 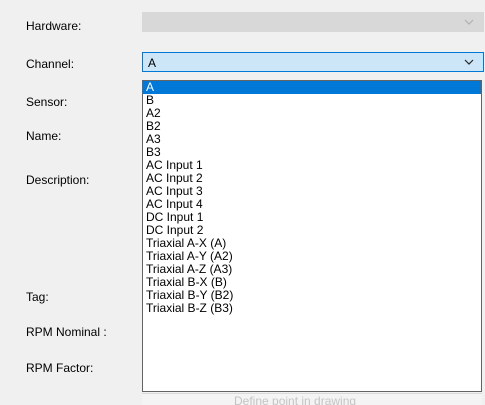 What do you see at coordinates (312, 126) in the screenshot?
I see `channel-option: B2` at bounding box center [312, 126].